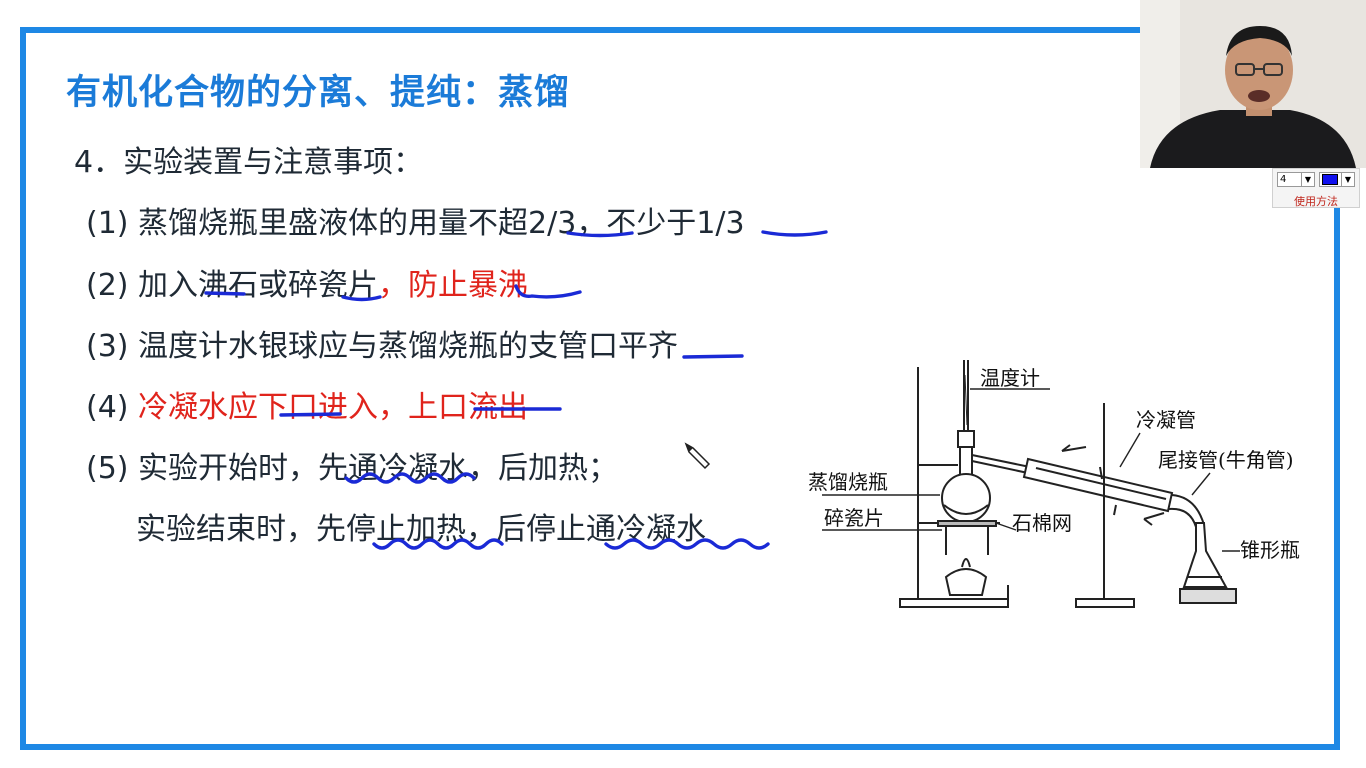 This screenshot has width=1366, height=768. Describe the element at coordinates (1042, 523) in the screenshot. I see `label-asbestos-gauze: 石棉网` at that location.